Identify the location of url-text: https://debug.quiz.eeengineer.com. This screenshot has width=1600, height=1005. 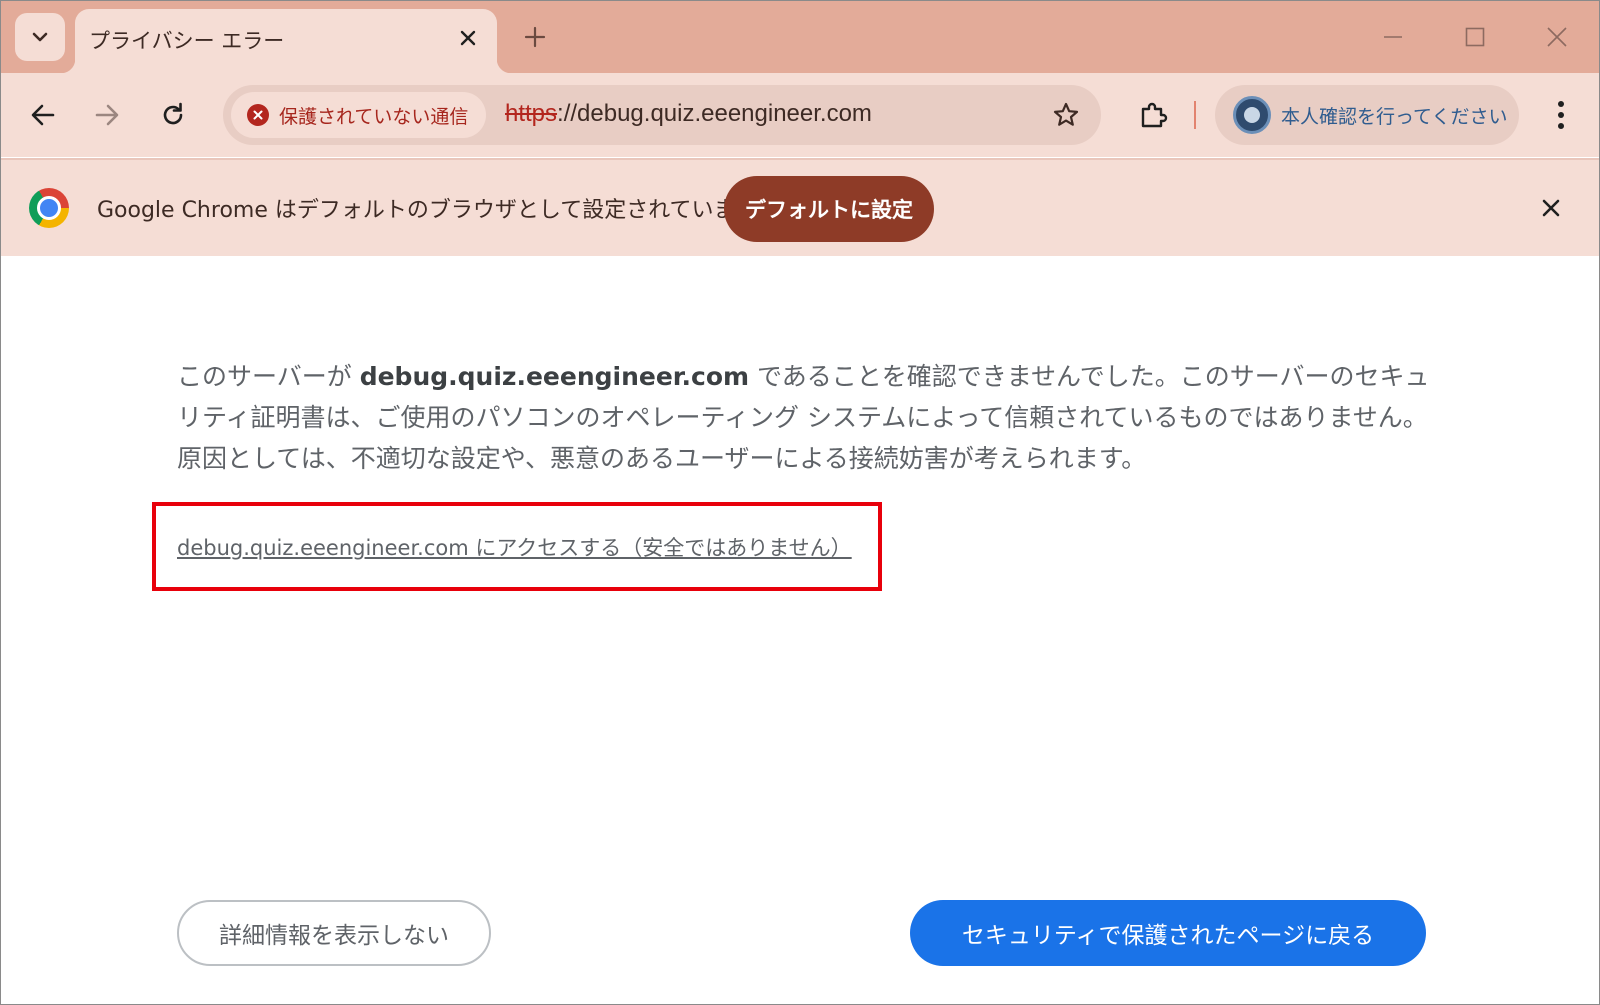
(688, 114).